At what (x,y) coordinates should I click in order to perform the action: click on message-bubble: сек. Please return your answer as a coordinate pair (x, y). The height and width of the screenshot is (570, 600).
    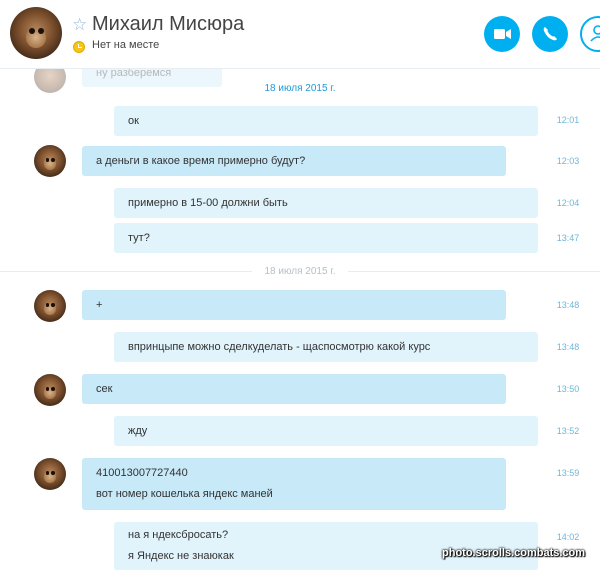
    Looking at the image, I should click on (294, 389).